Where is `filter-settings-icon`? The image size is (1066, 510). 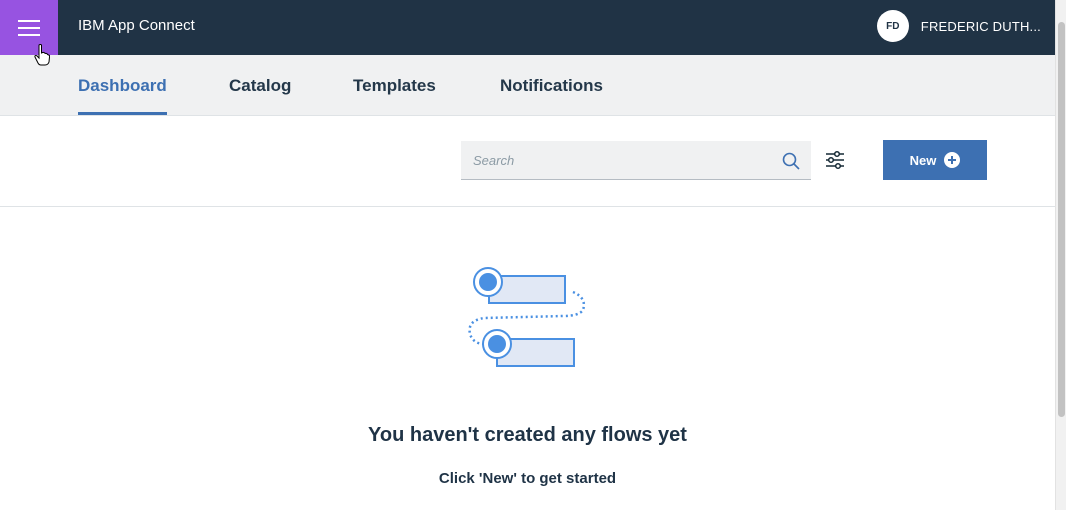
filter-settings-icon is located at coordinates (835, 160).